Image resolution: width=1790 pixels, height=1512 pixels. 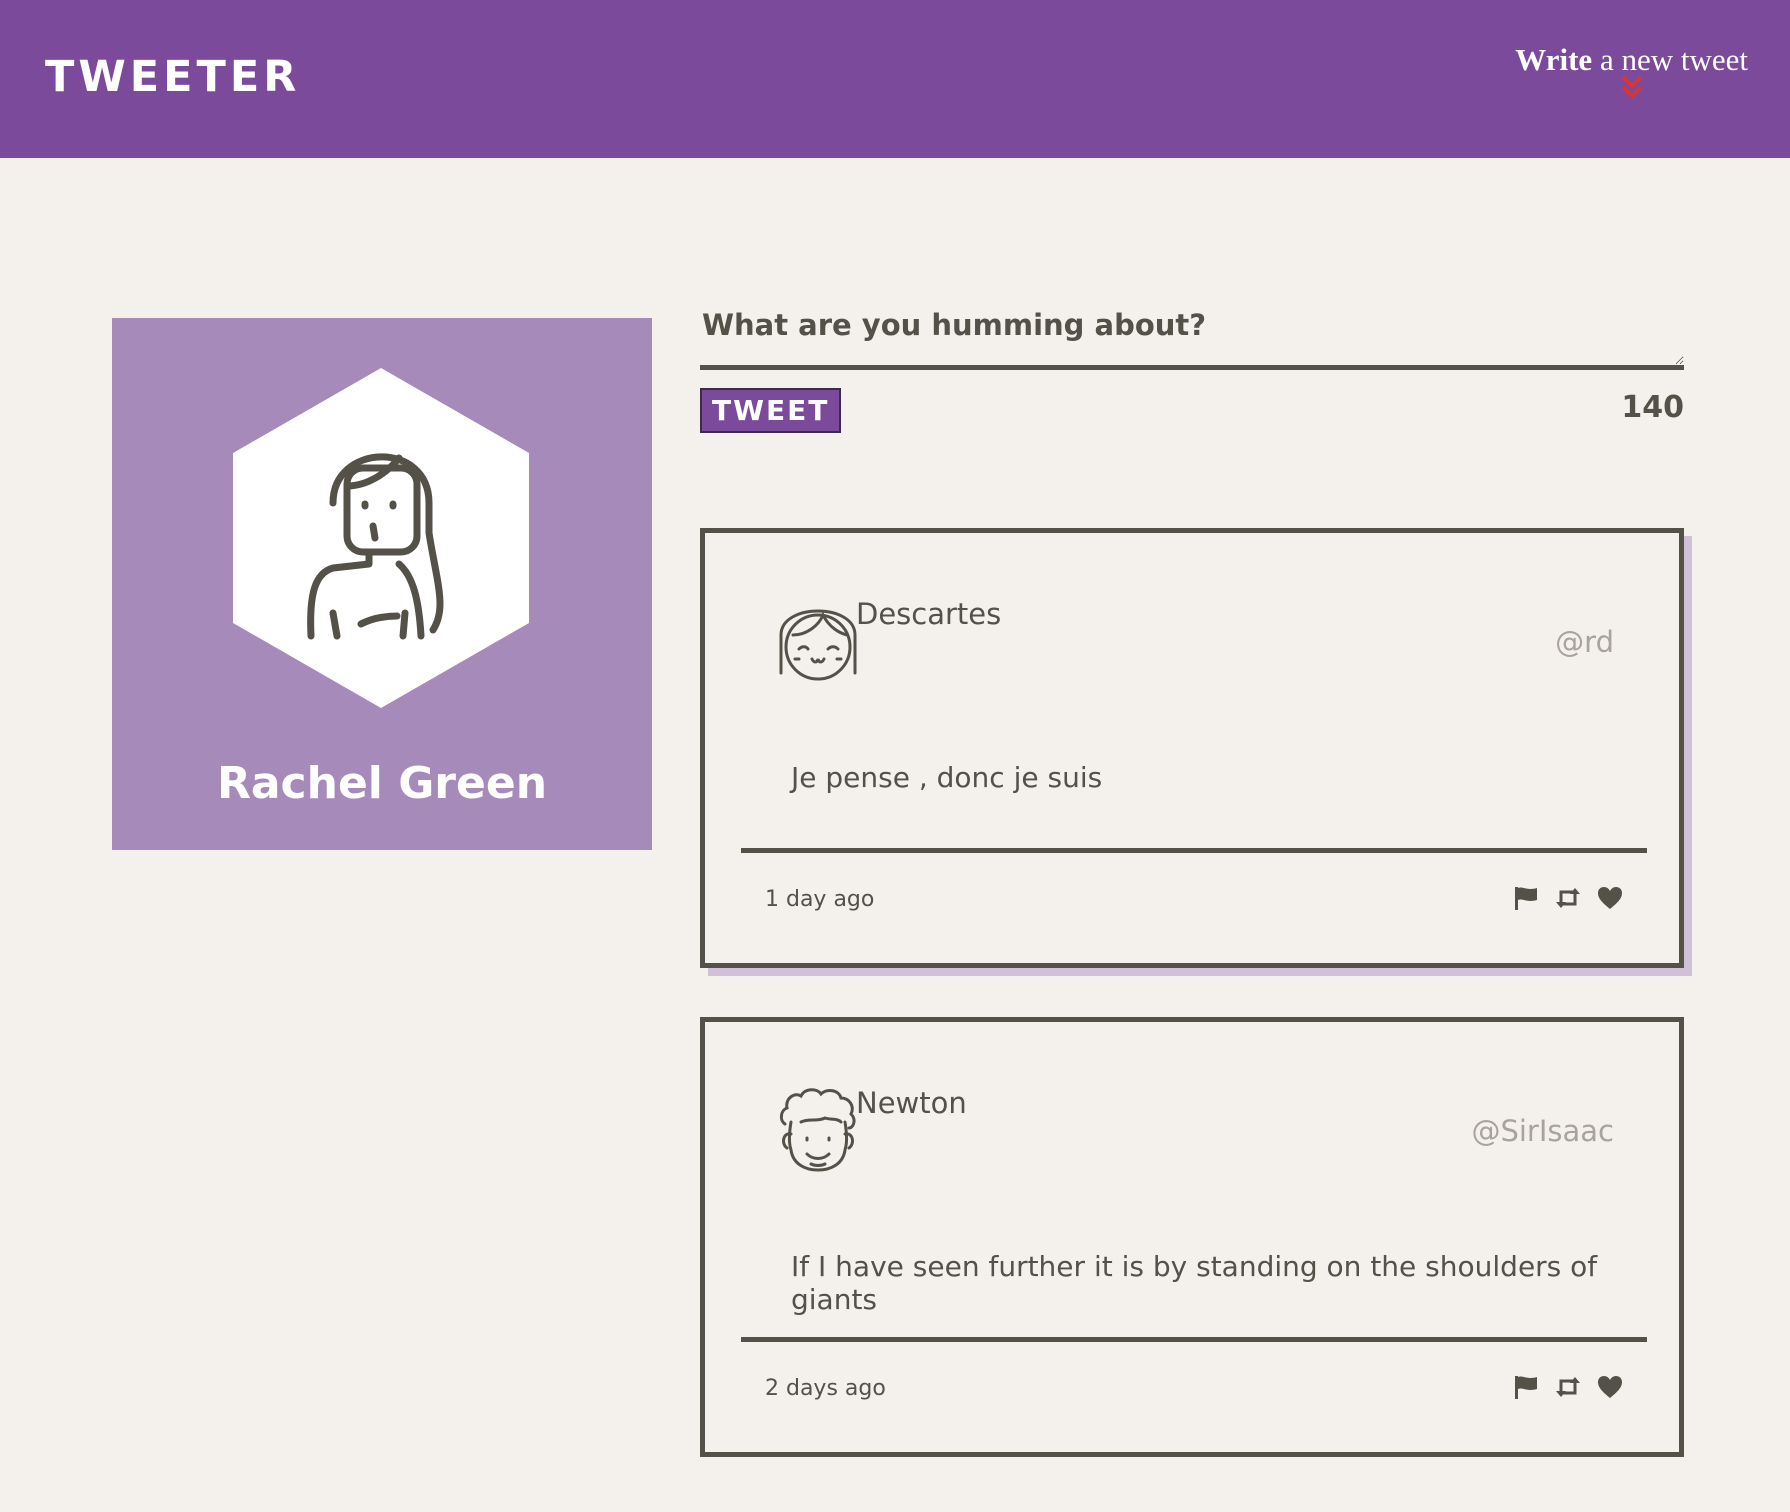 I want to click on write-new-tweet-link: Write a new tweet, so click(x=1631, y=74).